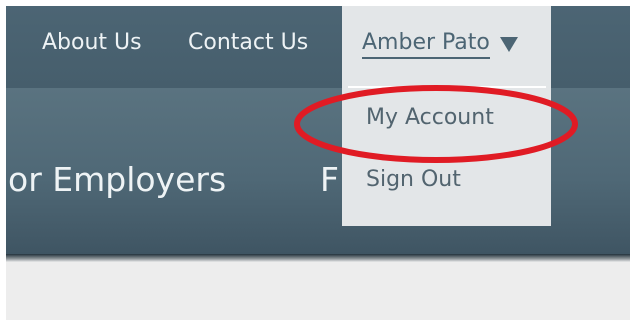 This screenshot has height=320, width=632. I want to click on banner-link-next: F, so click(331, 180).